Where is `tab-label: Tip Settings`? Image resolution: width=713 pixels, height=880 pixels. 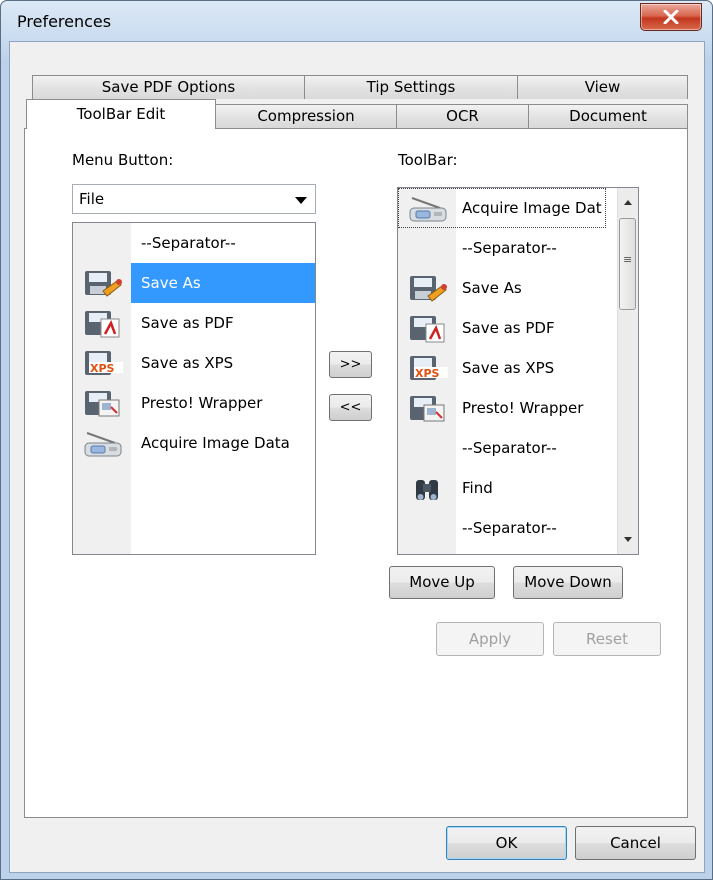 tab-label: Tip Settings is located at coordinates (411, 87).